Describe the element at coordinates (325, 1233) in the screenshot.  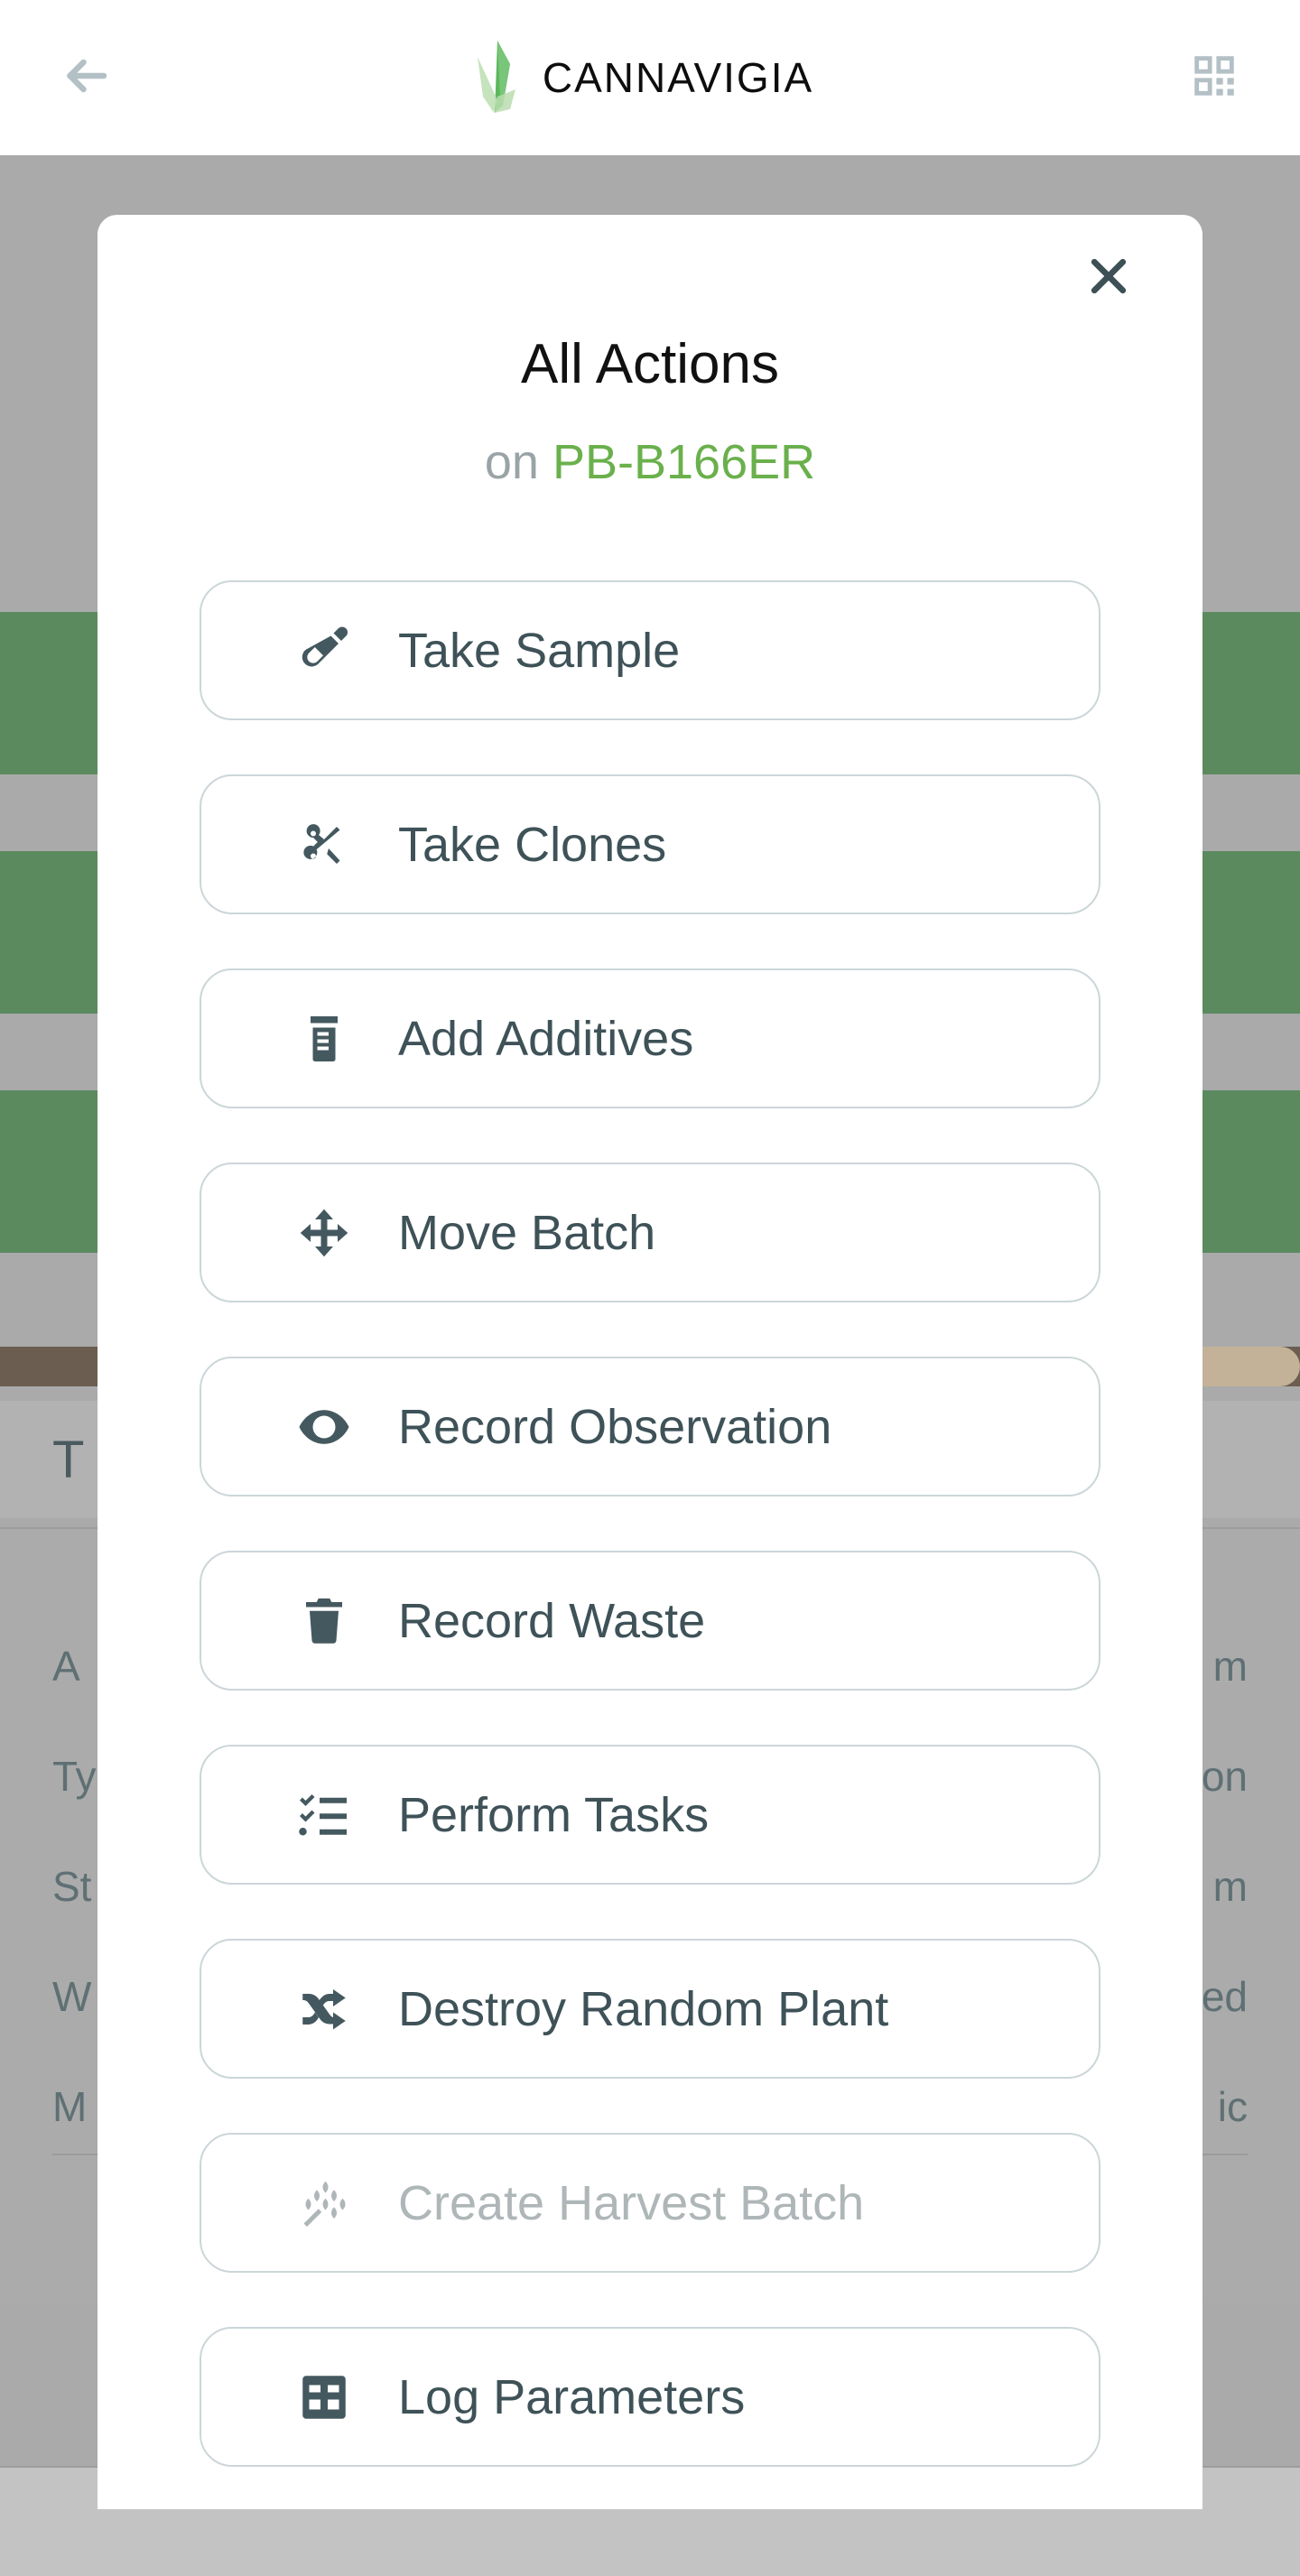
I see `move-arrows-icon` at that location.